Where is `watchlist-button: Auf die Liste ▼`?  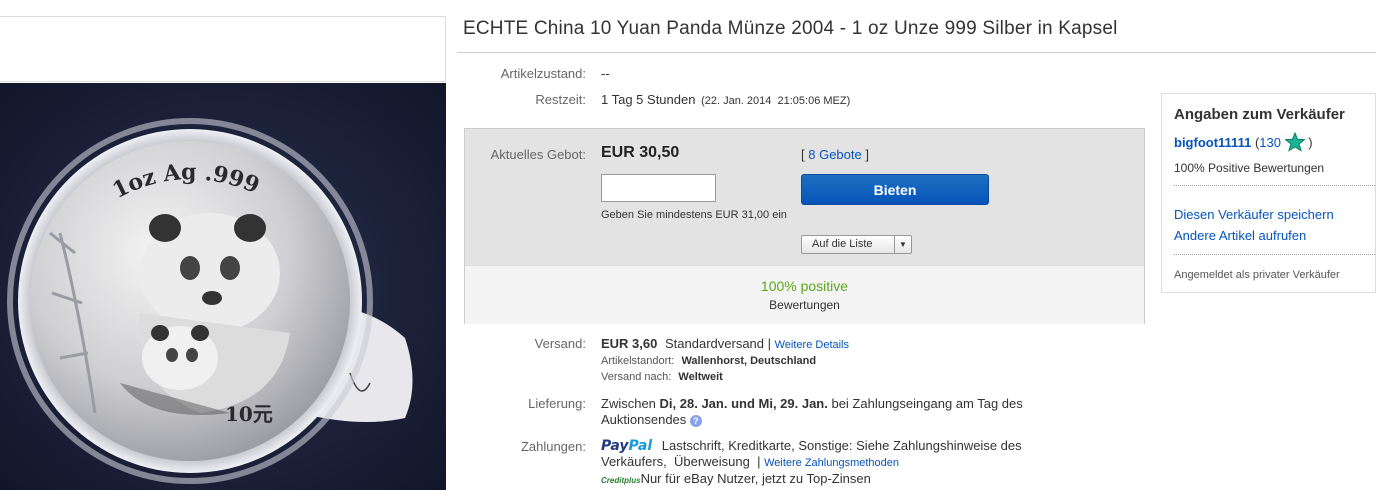 watchlist-button: Auf die Liste ▼ is located at coordinates (856, 244).